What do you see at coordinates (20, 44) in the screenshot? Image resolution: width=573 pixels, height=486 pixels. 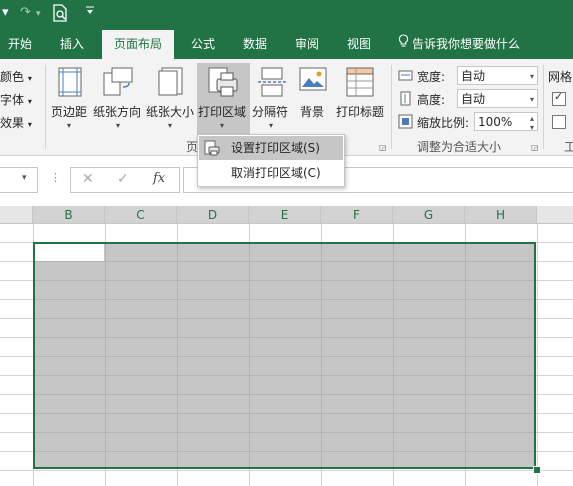 I see `tab-home: 开始` at bounding box center [20, 44].